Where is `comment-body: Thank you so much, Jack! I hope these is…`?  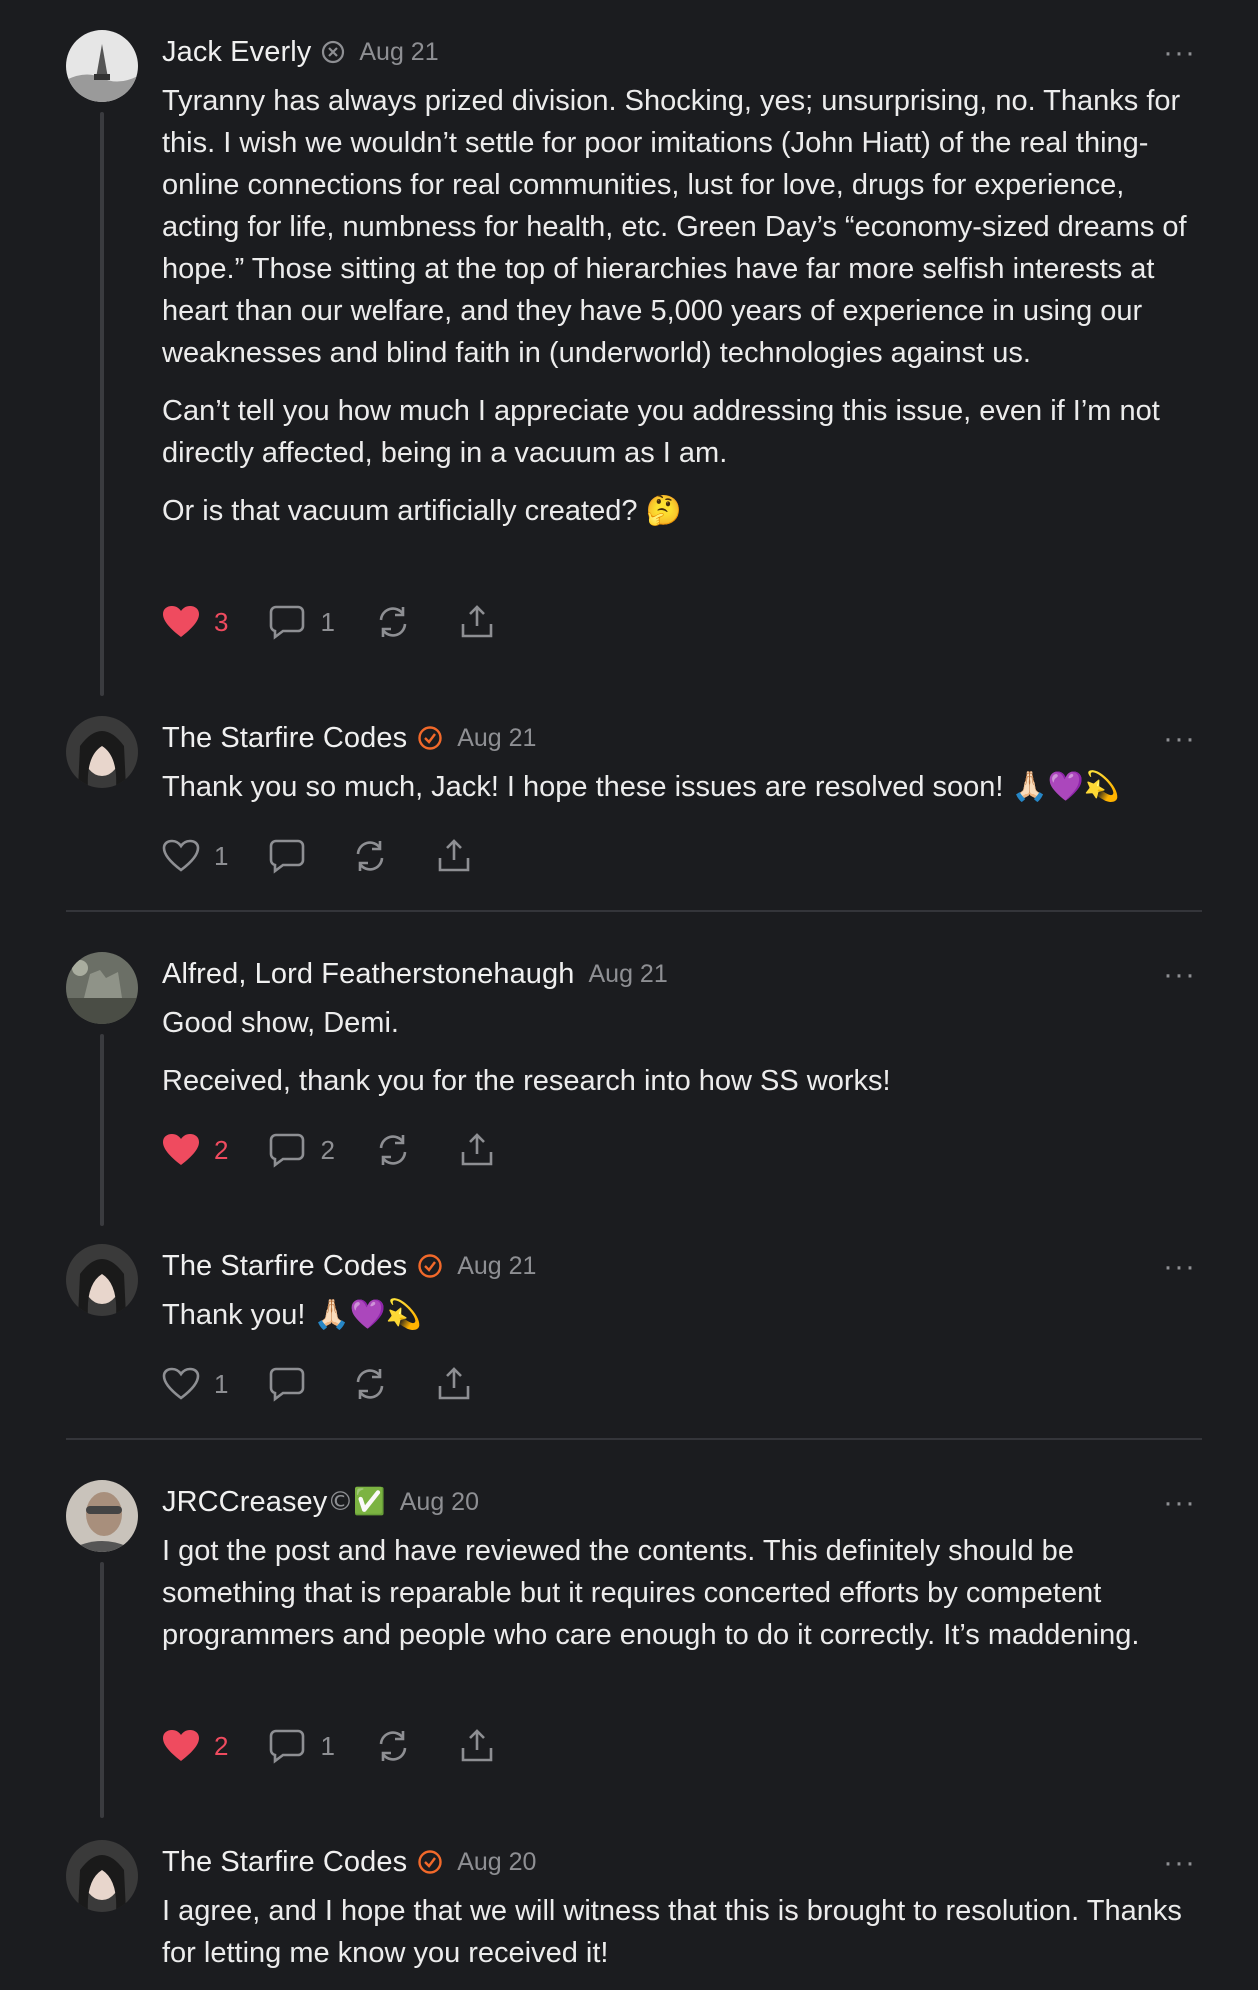
comment-body: Thank you so much, Jack! I hope these is… is located at coordinates (682, 795).